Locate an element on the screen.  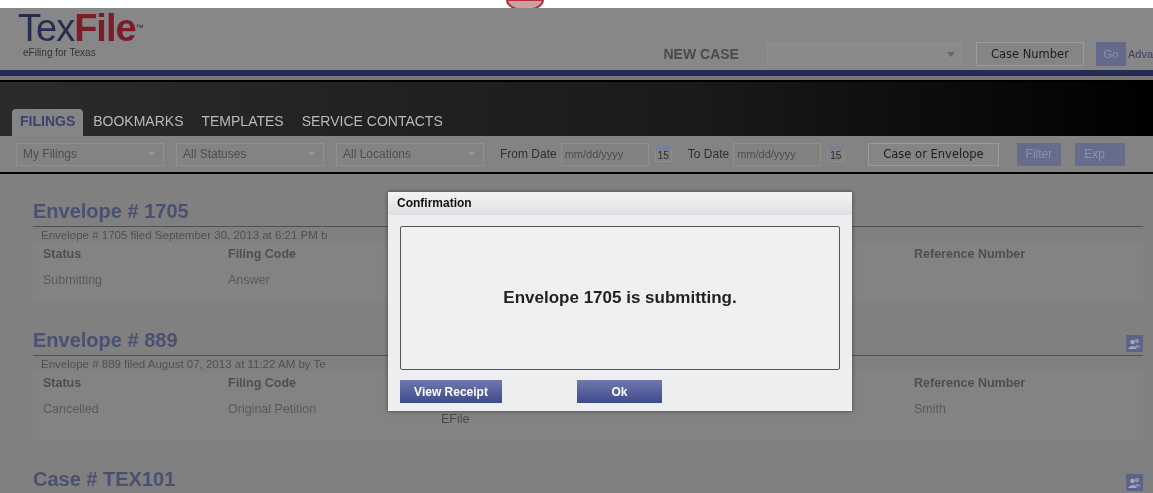
case-or-envelope-button: Case or Envelope is located at coordinates (933, 154).